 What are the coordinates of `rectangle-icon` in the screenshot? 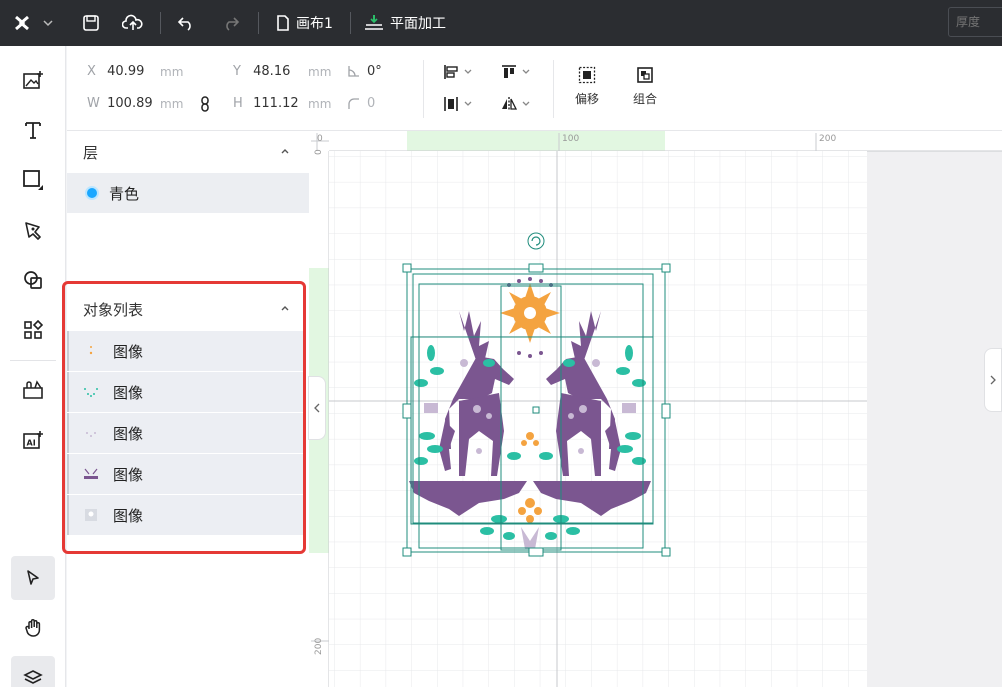 It's located at (33, 180).